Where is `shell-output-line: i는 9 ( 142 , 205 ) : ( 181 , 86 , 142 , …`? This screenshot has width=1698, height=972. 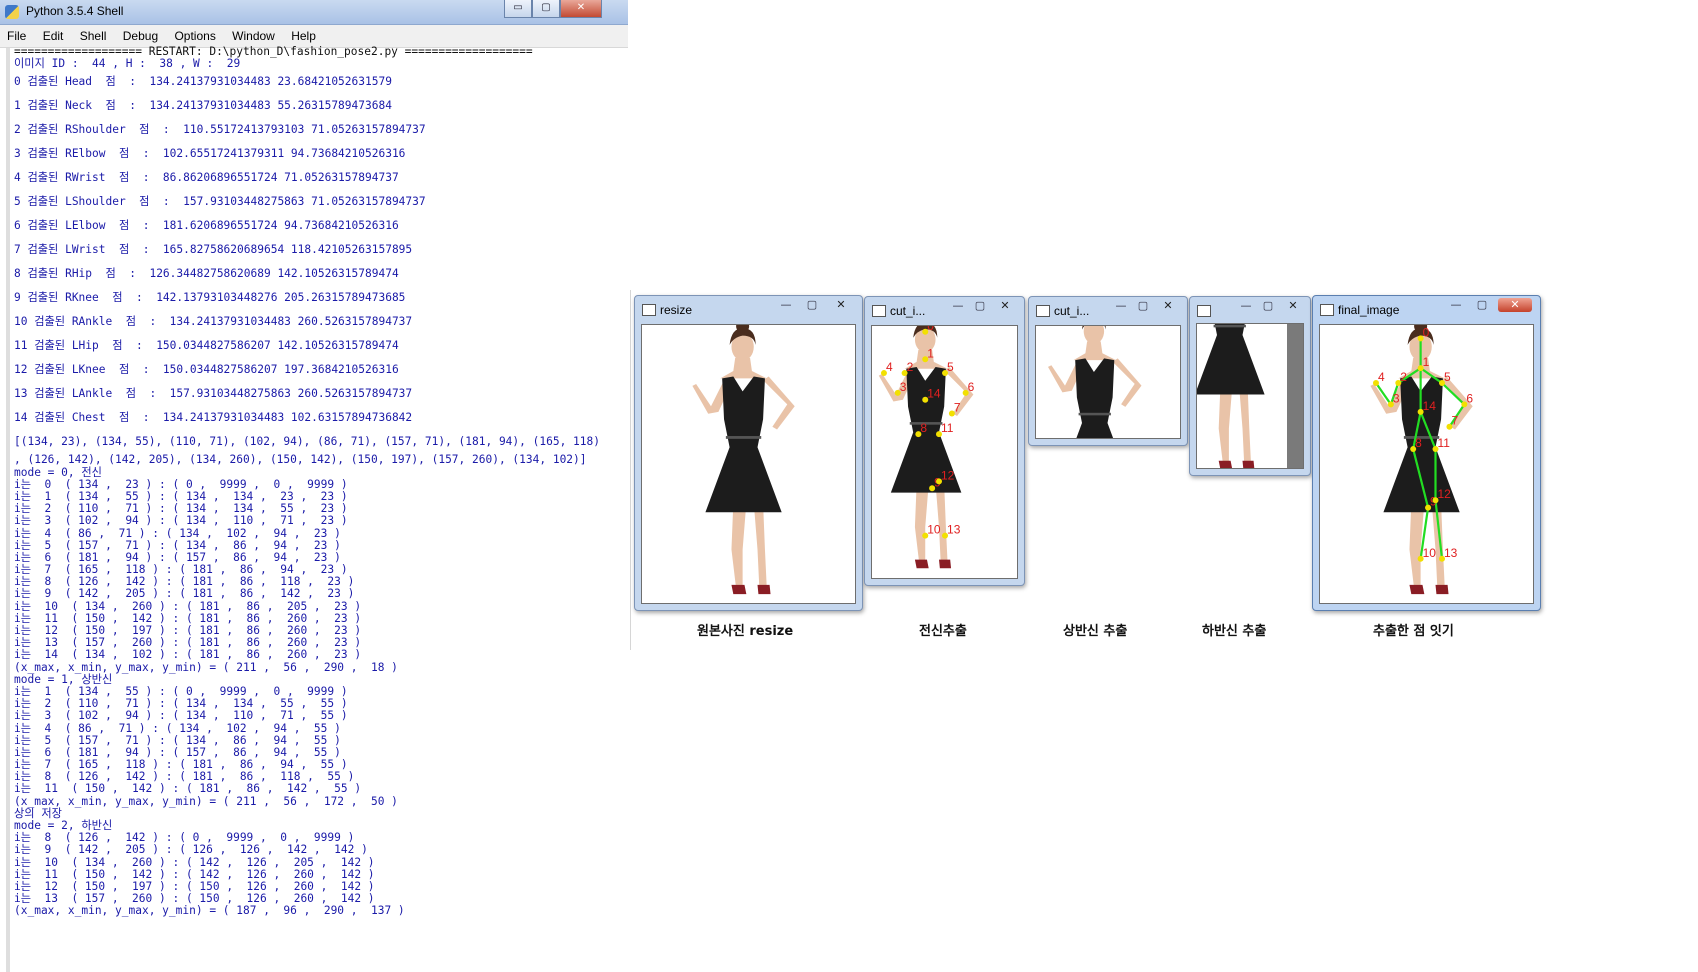
shell-output-line: i는 9 ( 142 , 205 ) : ( 181 , 86 , 142 , … is located at coordinates (184, 594).